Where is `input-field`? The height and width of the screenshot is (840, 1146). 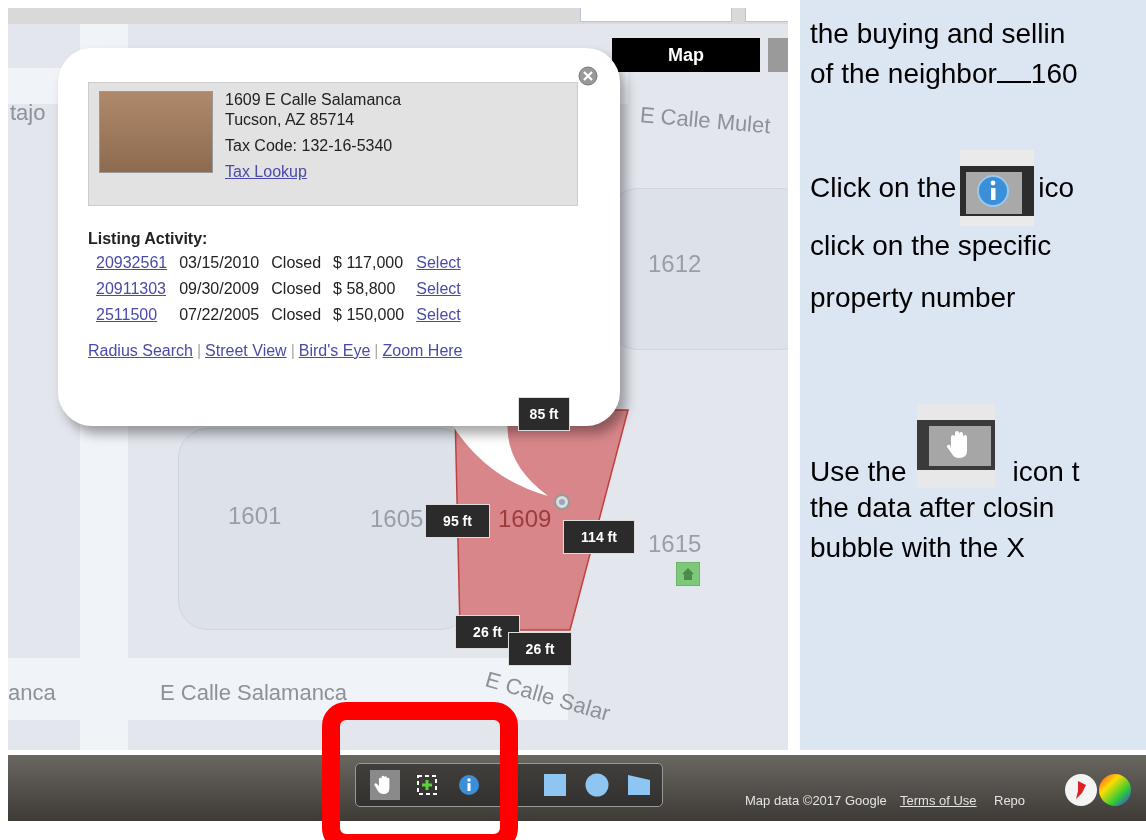
input-field is located at coordinates (656, 15).